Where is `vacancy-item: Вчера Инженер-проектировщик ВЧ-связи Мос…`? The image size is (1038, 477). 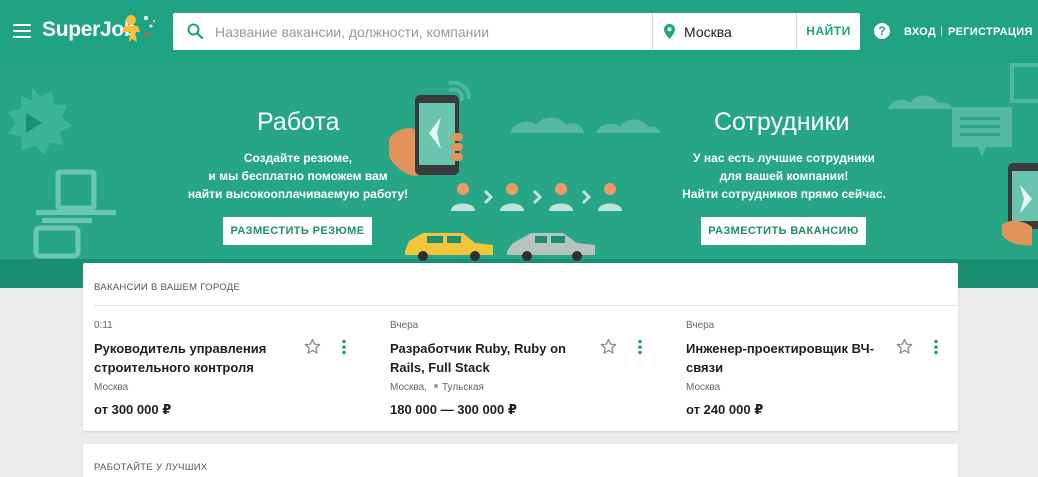 vacancy-item: Вчера Инженер-проектировщик ВЧ-связи Мос… is located at coordinates (823, 373).